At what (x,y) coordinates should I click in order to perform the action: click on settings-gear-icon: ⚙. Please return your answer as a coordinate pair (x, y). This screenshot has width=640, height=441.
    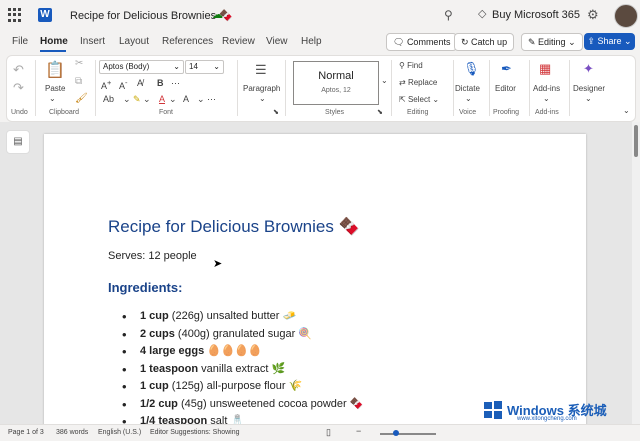
    Looking at the image, I should click on (593, 15).